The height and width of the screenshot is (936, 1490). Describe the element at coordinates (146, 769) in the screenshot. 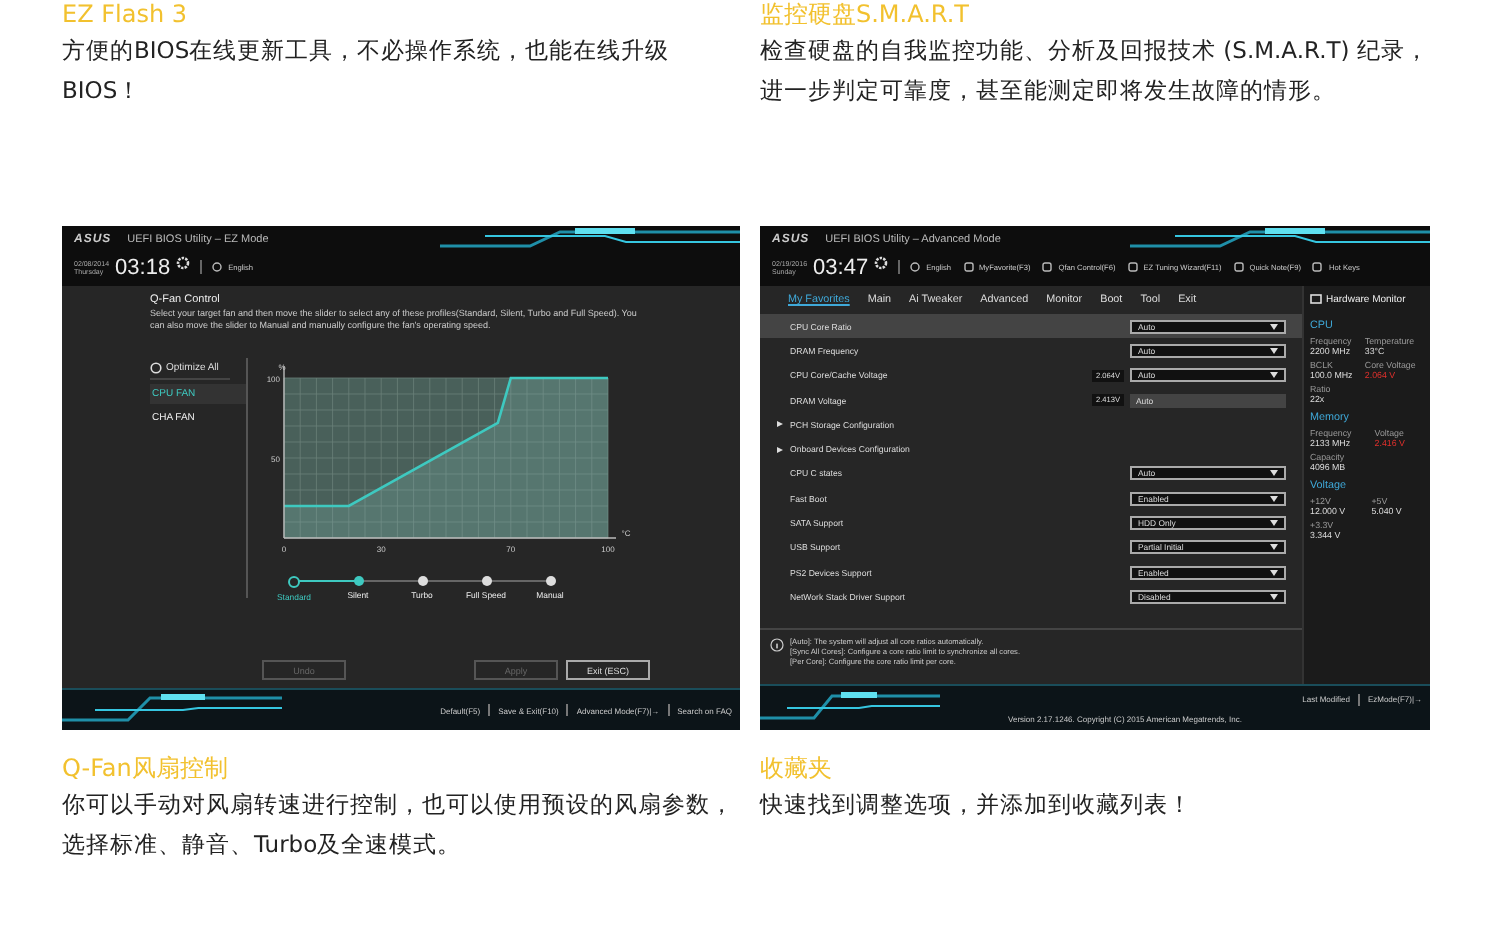

I see `feature-heading: Q-Fan风扇控制` at that location.